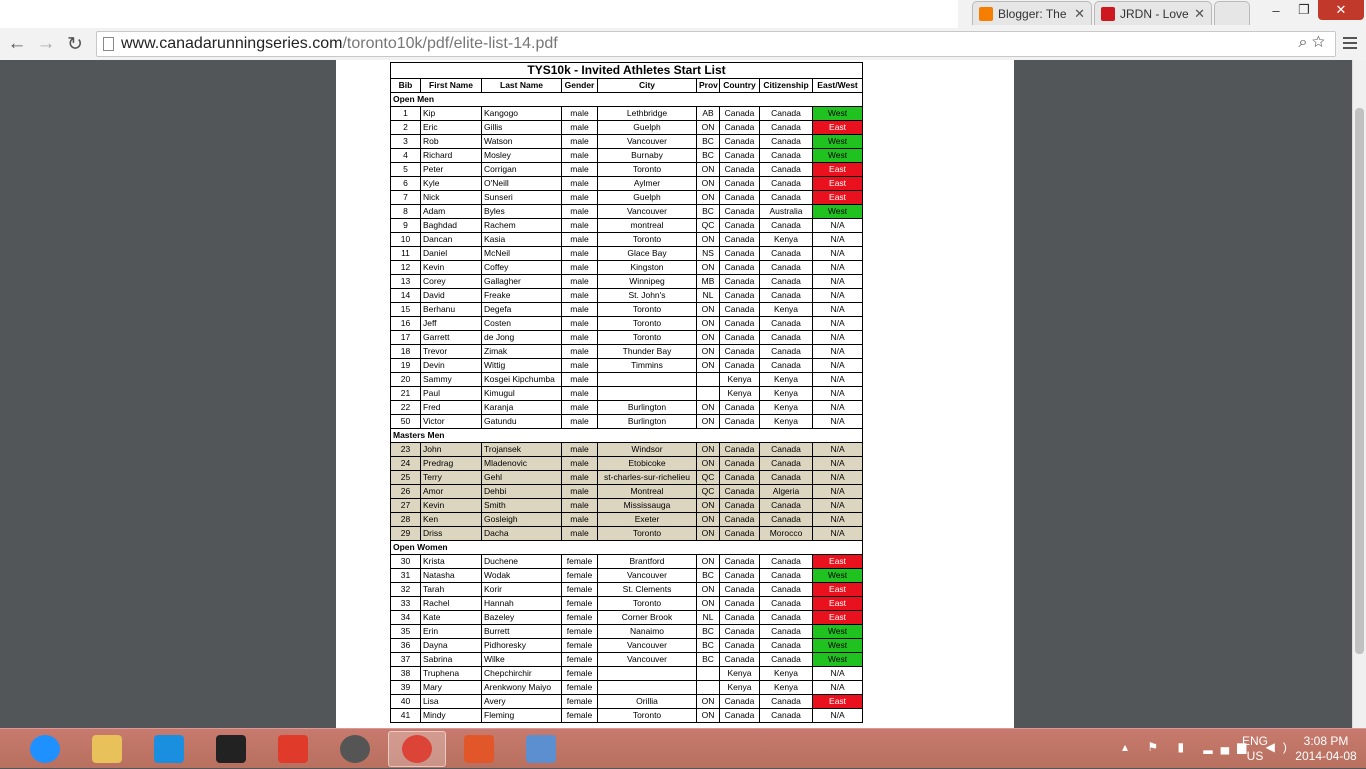 The image size is (1366, 769). I want to click on tab-jrdn: JRDN - Love ✕, so click(1153, 13).